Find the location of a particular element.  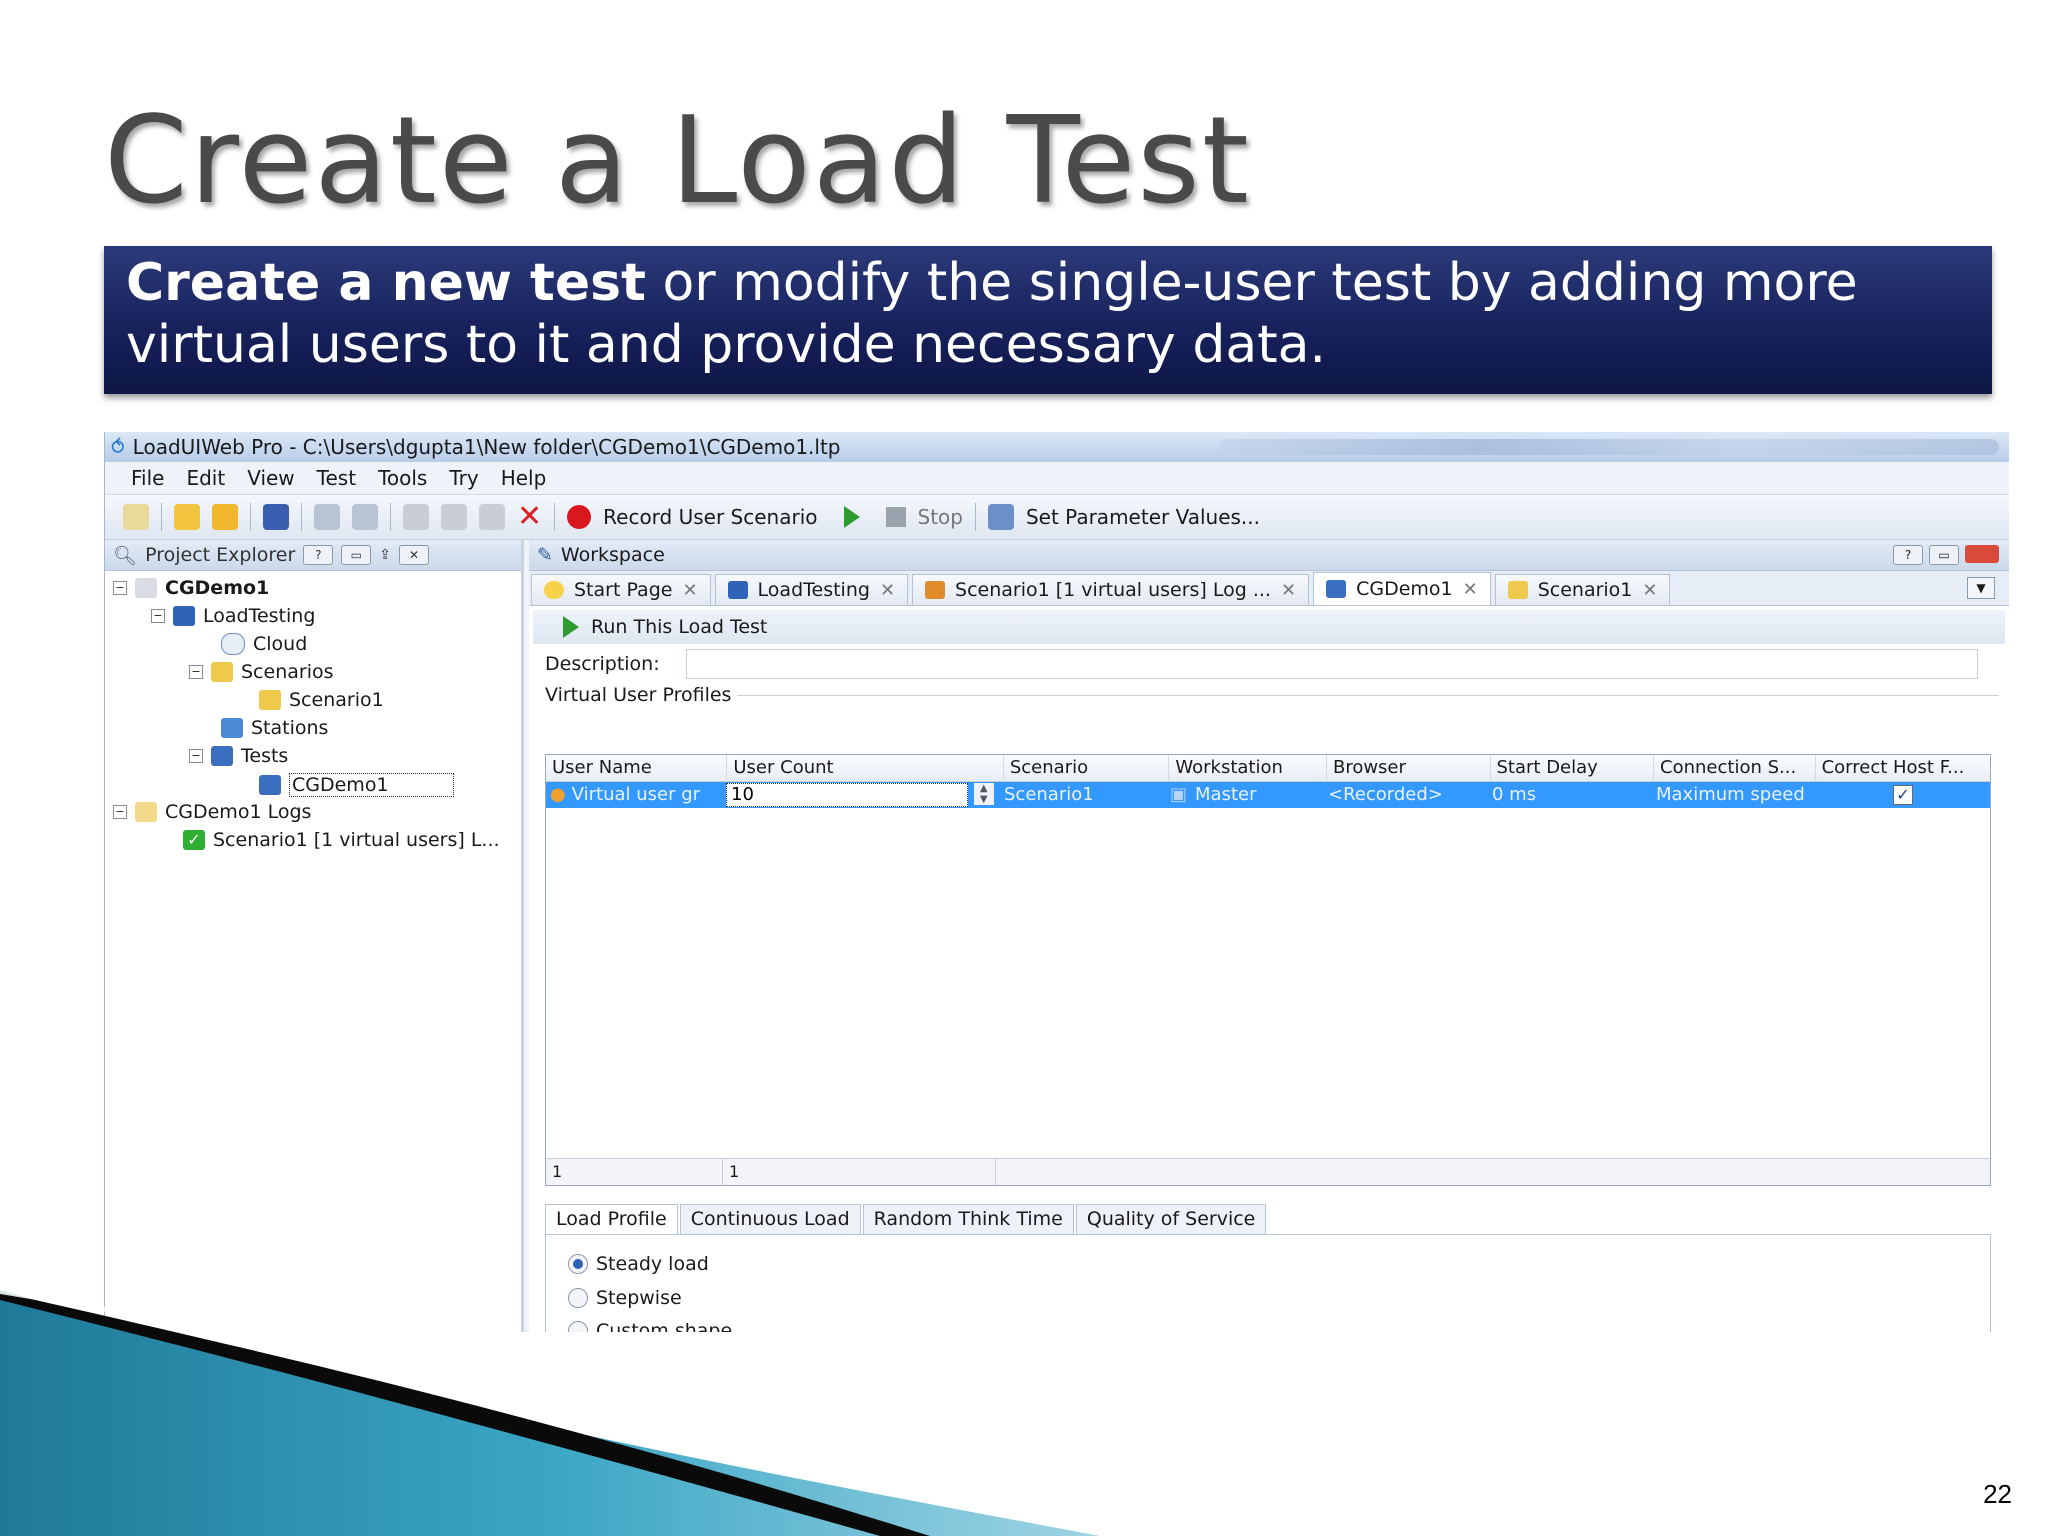

tree-node-loadtesting: − LoadTesting is located at coordinates (233, 616).